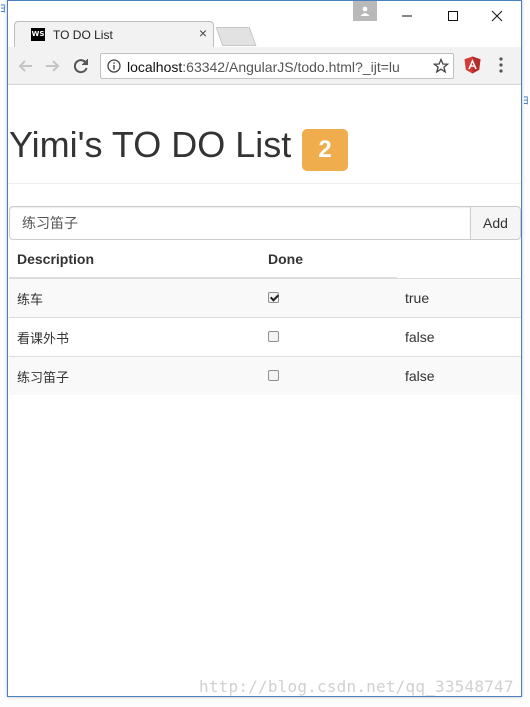 This screenshot has width=530, height=707. What do you see at coordinates (134, 259) in the screenshot?
I see `column-header-description: Description` at bounding box center [134, 259].